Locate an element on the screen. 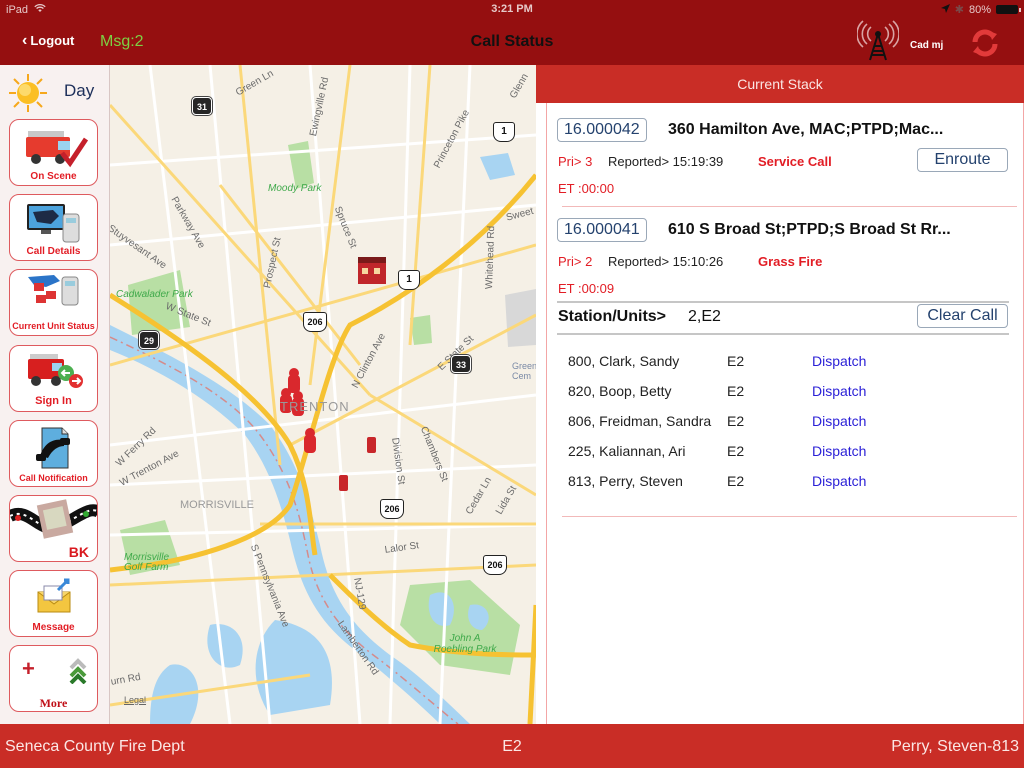 The height and width of the screenshot is (768, 1024). call-id-button: 16.000041 is located at coordinates (602, 230).